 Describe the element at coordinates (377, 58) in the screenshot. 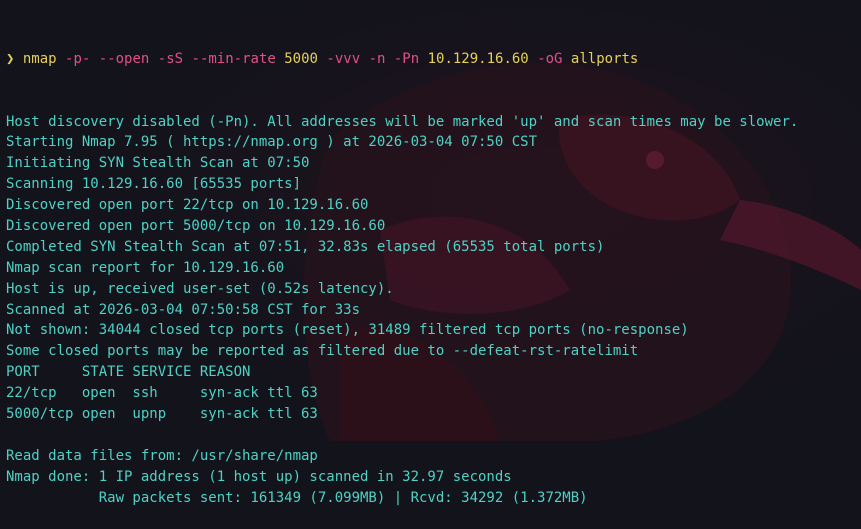

I see `command-flag: -n` at that location.